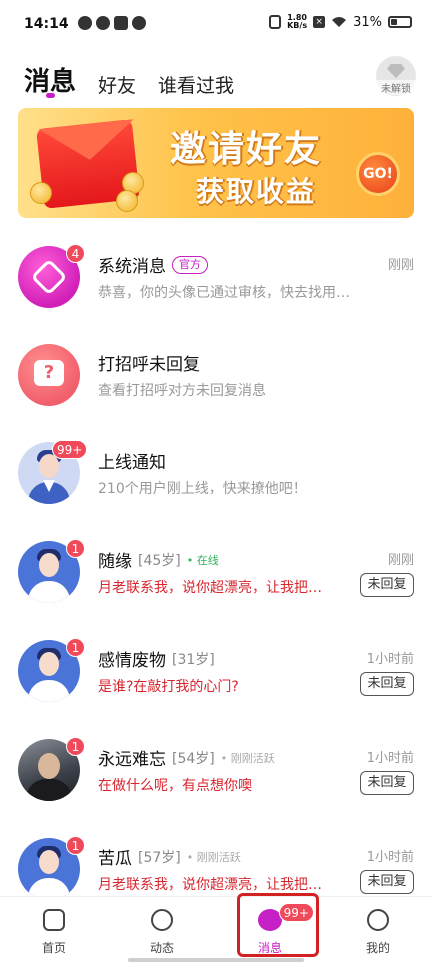 This screenshot has width=432, height=964. Describe the element at coordinates (161, 948) in the screenshot. I see `nav-label: 动态` at that location.